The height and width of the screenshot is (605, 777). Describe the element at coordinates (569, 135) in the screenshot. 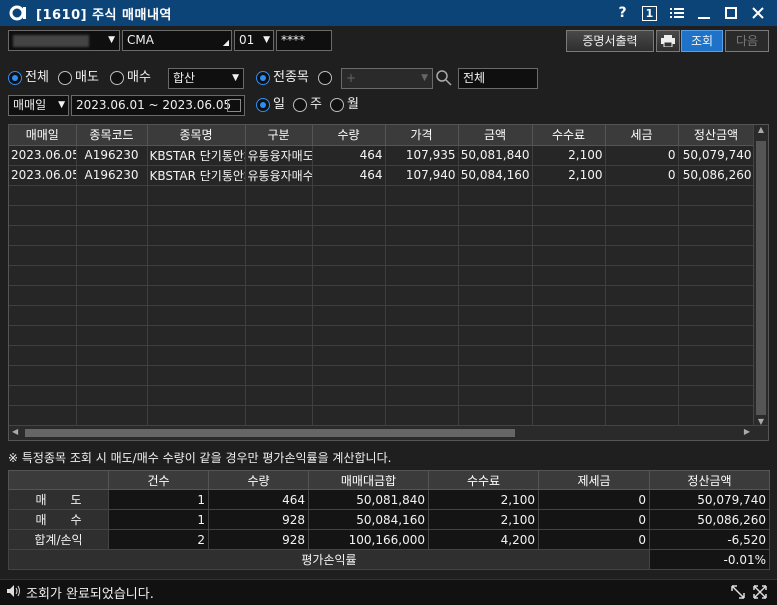

I see `grid-header-cell: 수수료` at that location.